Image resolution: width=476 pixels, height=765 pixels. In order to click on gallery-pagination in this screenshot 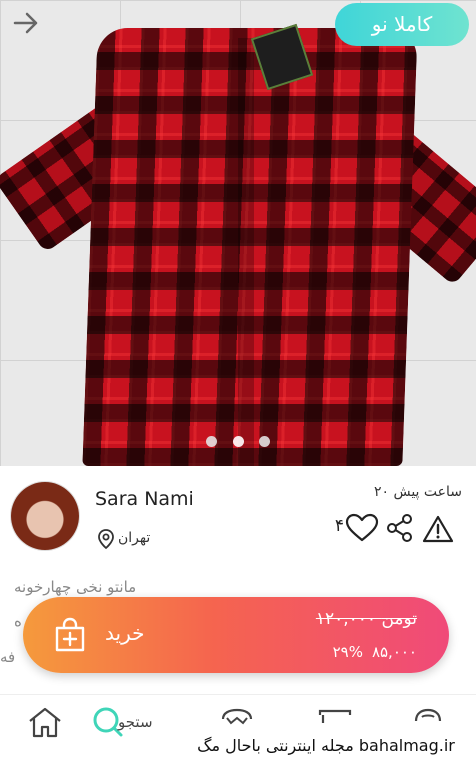, I will do `click(238, 441)`.